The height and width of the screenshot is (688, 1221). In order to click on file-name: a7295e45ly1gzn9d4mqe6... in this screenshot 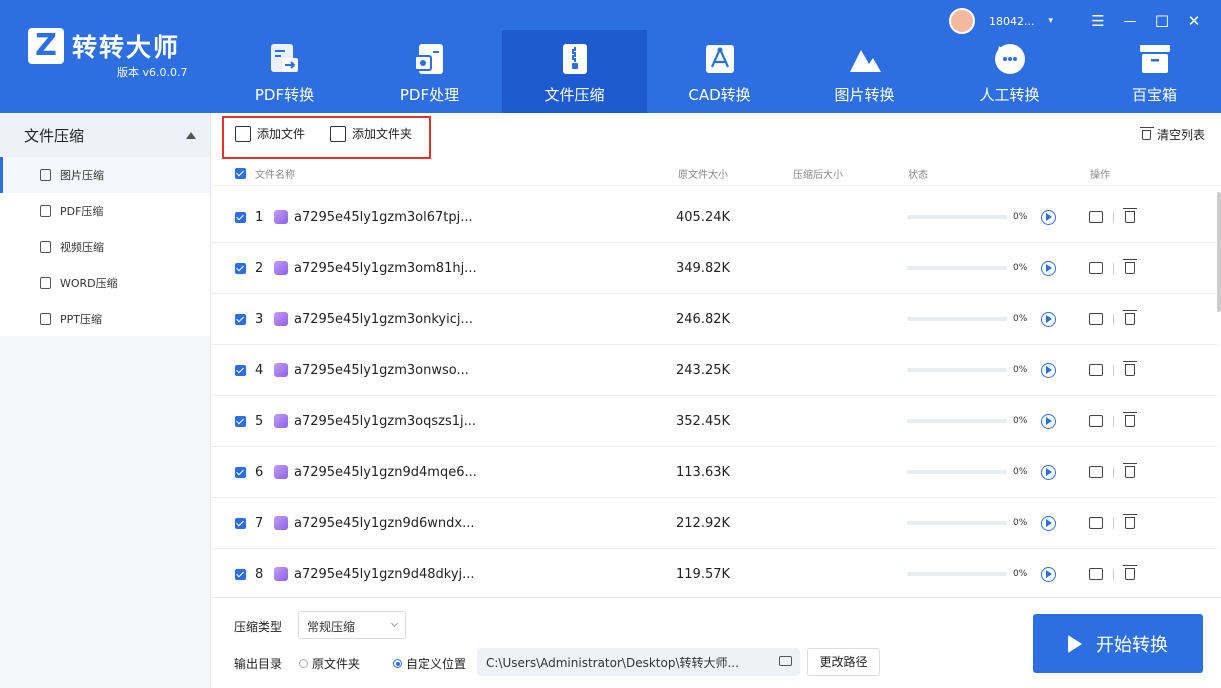, I will do `click(385, 472)`.